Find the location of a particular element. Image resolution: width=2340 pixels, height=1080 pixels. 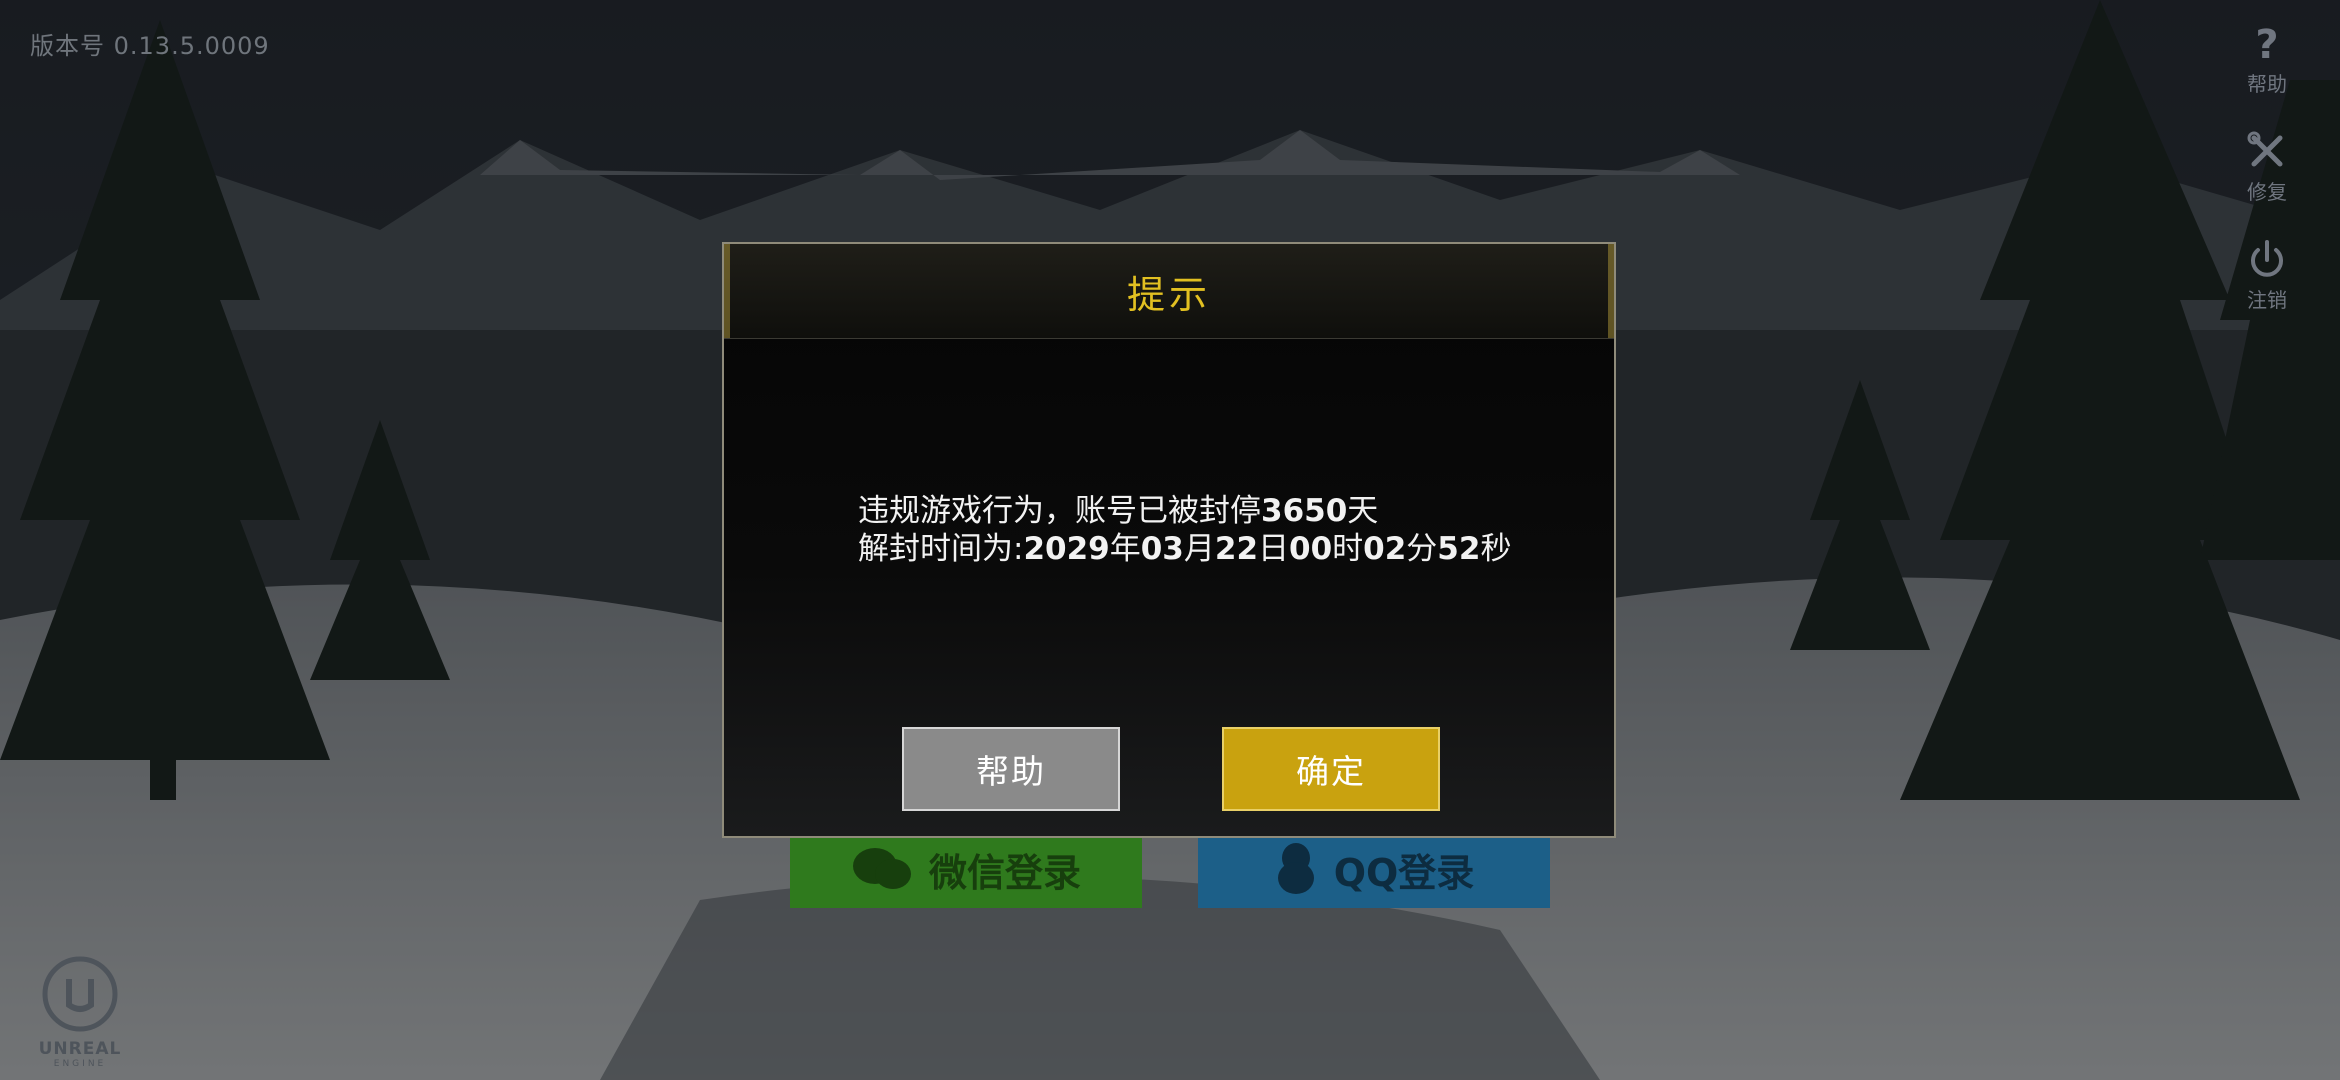

logout-side-button: 注销 is located at coordinates (2267, 274).